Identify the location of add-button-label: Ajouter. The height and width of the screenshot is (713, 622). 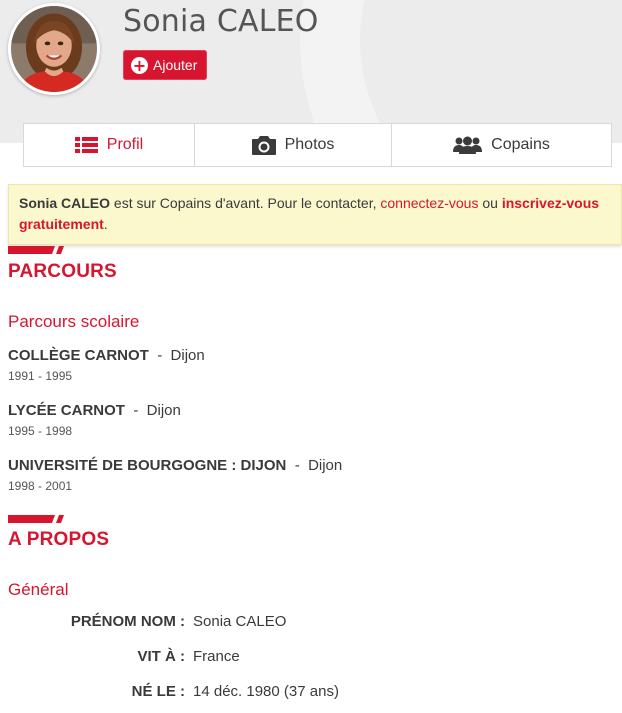
(175, 65).